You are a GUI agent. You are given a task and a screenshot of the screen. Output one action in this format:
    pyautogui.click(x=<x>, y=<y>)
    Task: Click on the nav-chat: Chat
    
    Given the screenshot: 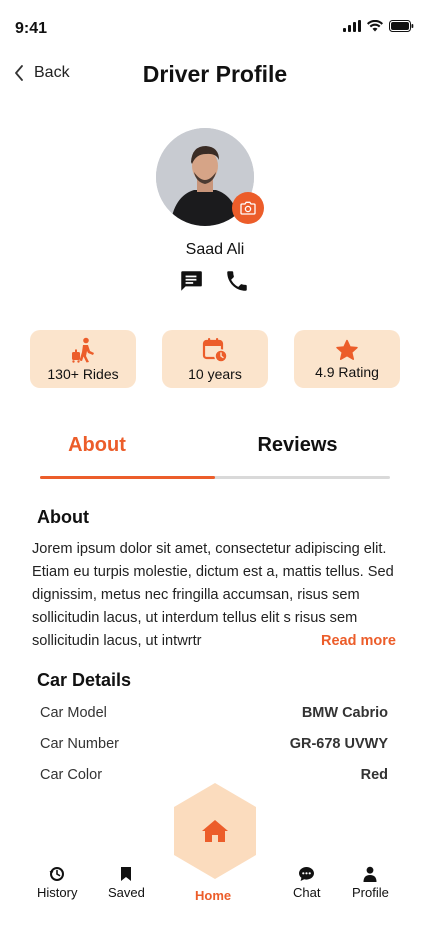 What is the action you would take?
    pyautogui.click(x=306, y=883)
    